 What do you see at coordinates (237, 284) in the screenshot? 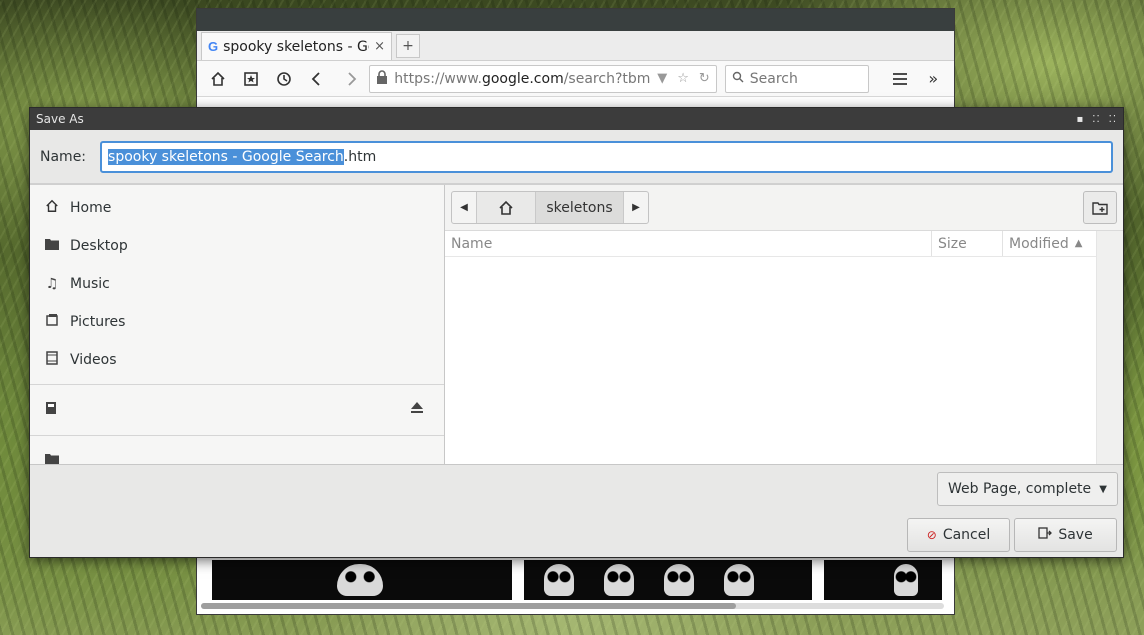
I see `place-music: ♫ Music` at bounding box center [237, 284].